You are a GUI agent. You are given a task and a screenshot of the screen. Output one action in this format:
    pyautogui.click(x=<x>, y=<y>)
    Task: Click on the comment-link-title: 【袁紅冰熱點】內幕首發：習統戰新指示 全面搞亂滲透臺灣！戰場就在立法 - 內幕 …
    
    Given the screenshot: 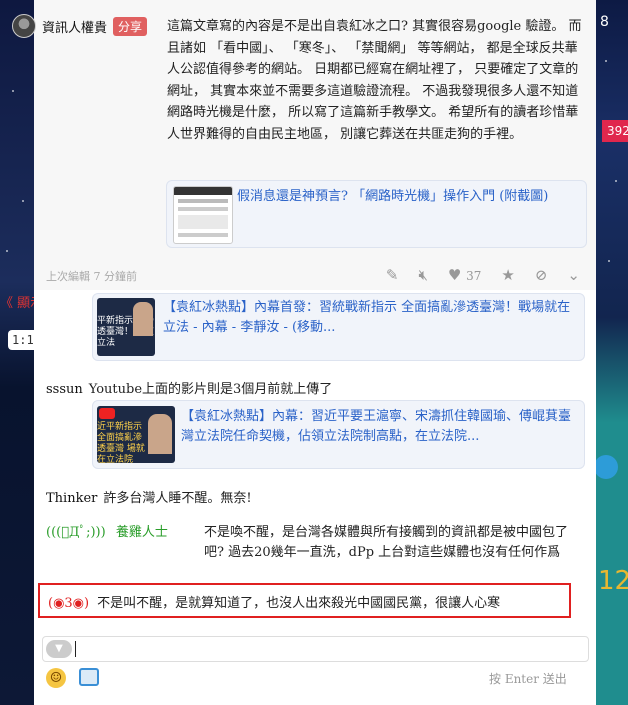 What is the action you would take?
    pyautogui.click(x=370, y=318)
    